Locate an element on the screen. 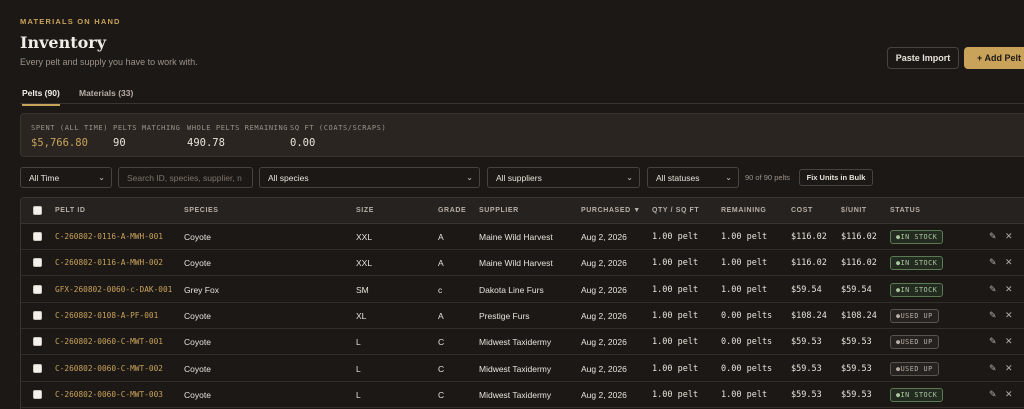  col-unit-cost: $/UNIT is located at coordinates (854, 210).